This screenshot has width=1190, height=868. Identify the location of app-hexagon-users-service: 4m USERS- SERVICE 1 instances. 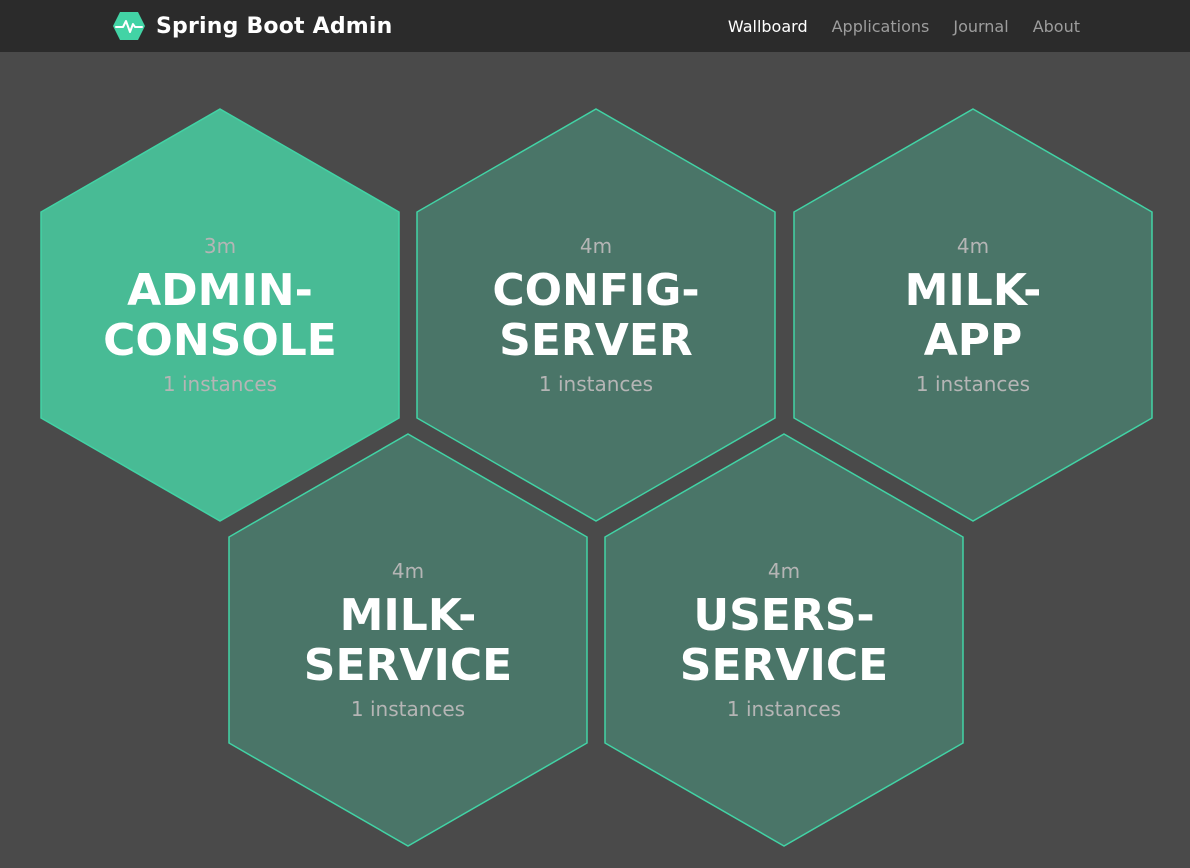
(784, 640).